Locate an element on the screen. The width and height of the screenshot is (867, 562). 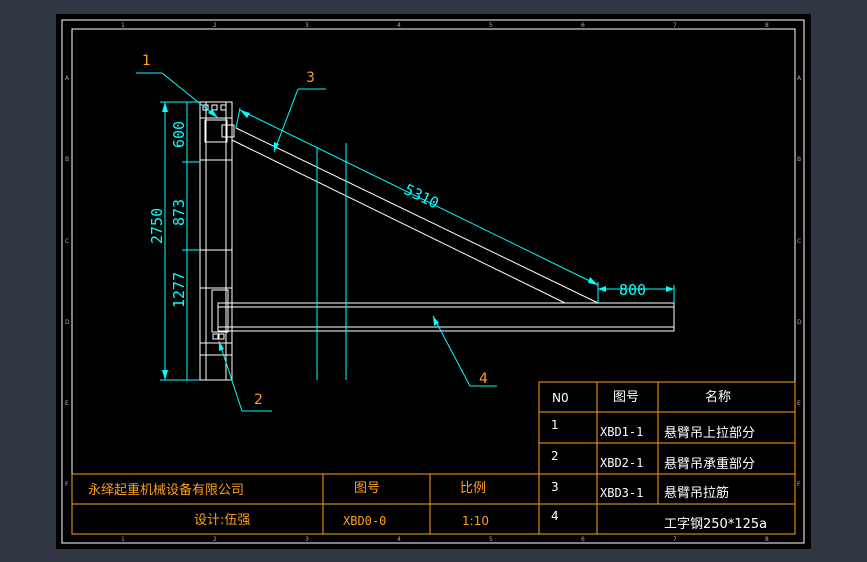
column-body is located at coordinates (216, 241).